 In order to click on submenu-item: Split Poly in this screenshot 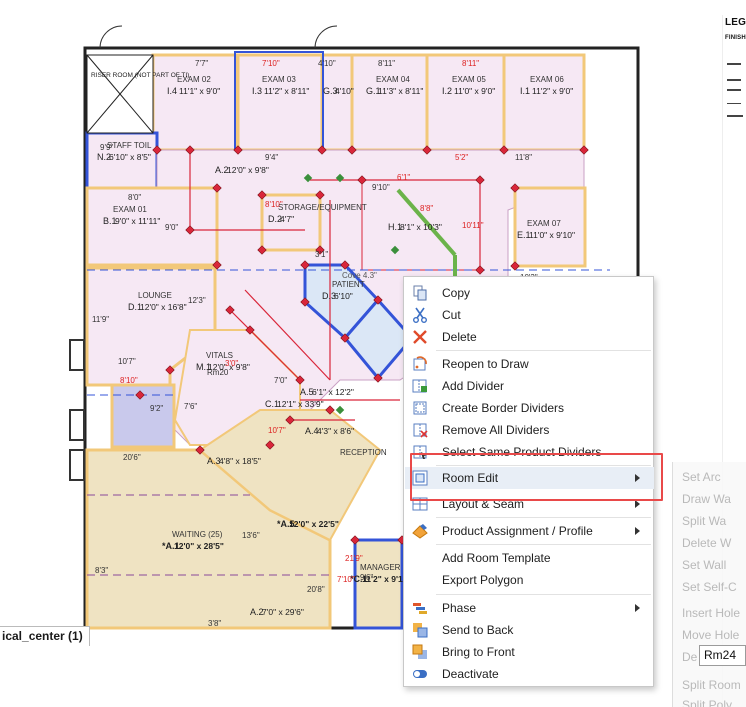, I will do `click(707, 702)`.